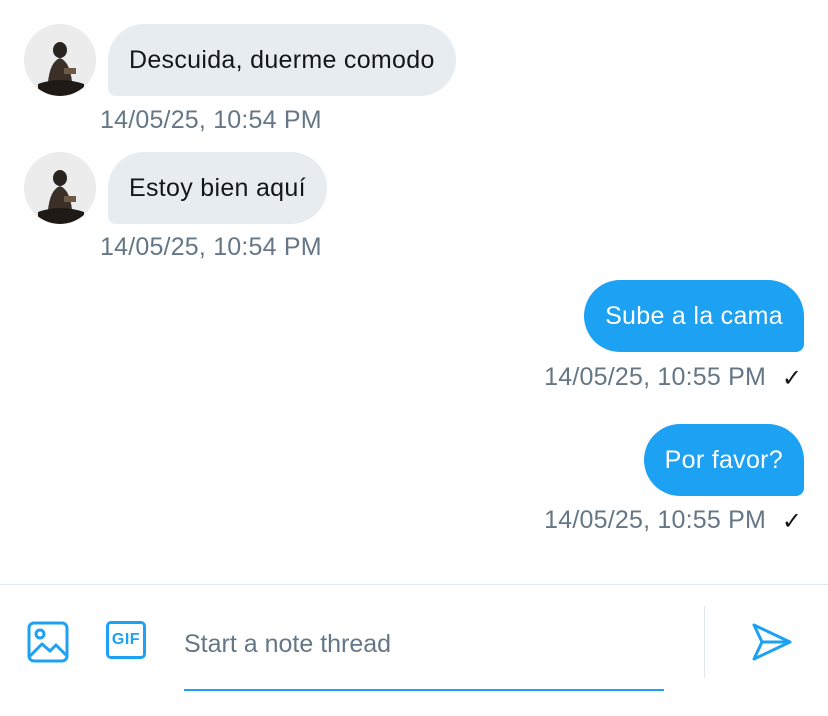 The height and width of the screenshot is (716, 828). I want to click on message-bubble-incoming: Descuida, duerme comodo, so click(282, 60).